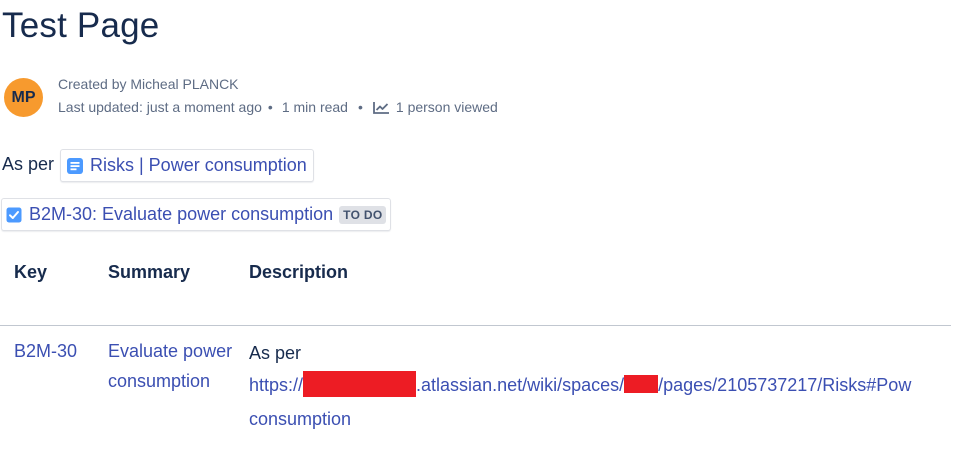  What do you see at coordinates (198, 165) in the screenshot?
I see `page-link-label: Risks | Power consumption` at bounding box center [198, 165].